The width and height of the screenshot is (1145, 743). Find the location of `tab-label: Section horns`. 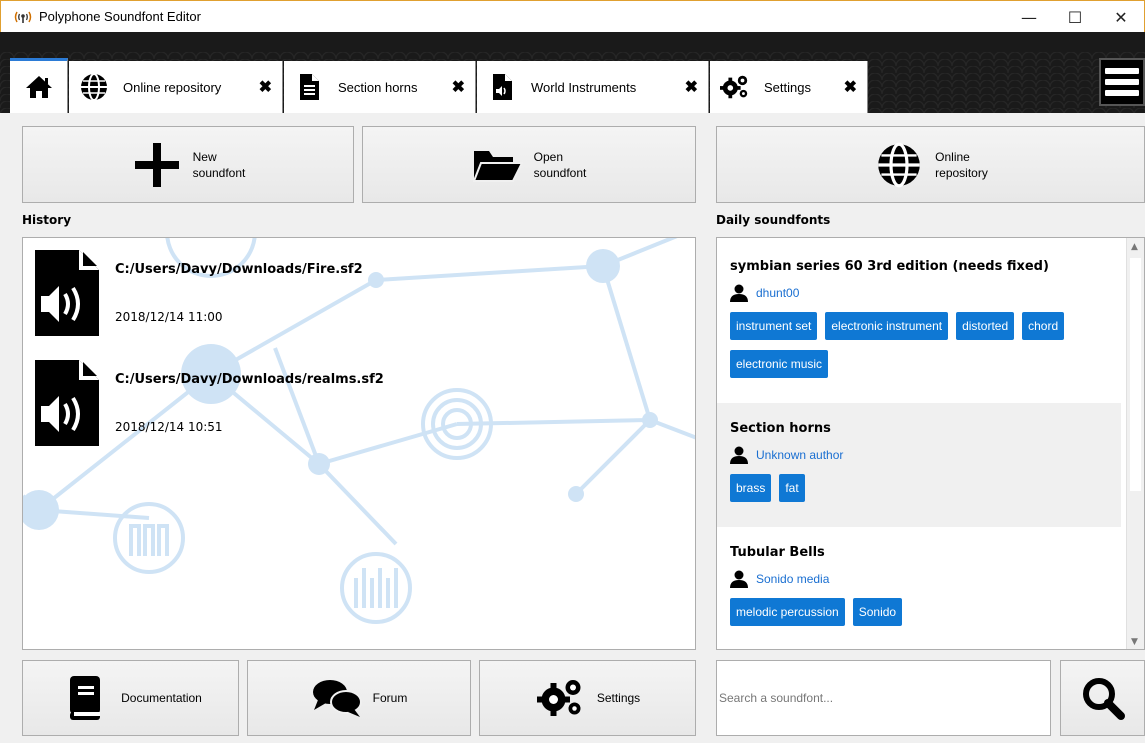

tab-label: Section horns is located at coordinates (378, 87).